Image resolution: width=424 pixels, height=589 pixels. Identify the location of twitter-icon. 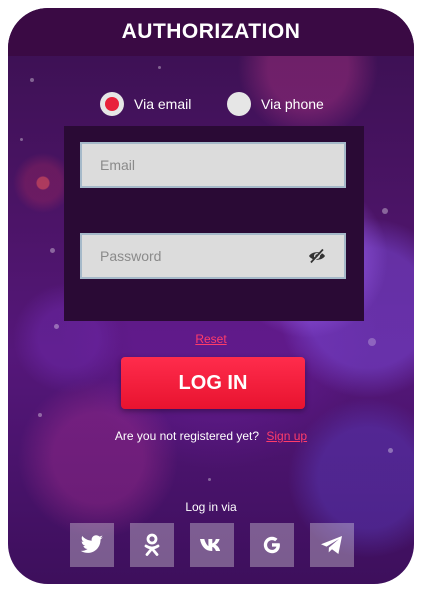
(92, 545).